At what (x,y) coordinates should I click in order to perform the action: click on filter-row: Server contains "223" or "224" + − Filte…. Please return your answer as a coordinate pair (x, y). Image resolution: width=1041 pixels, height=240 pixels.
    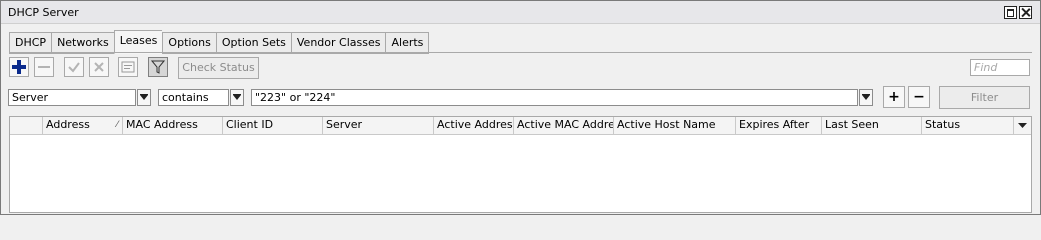
    Looking at the image, I should click on (520, 97).